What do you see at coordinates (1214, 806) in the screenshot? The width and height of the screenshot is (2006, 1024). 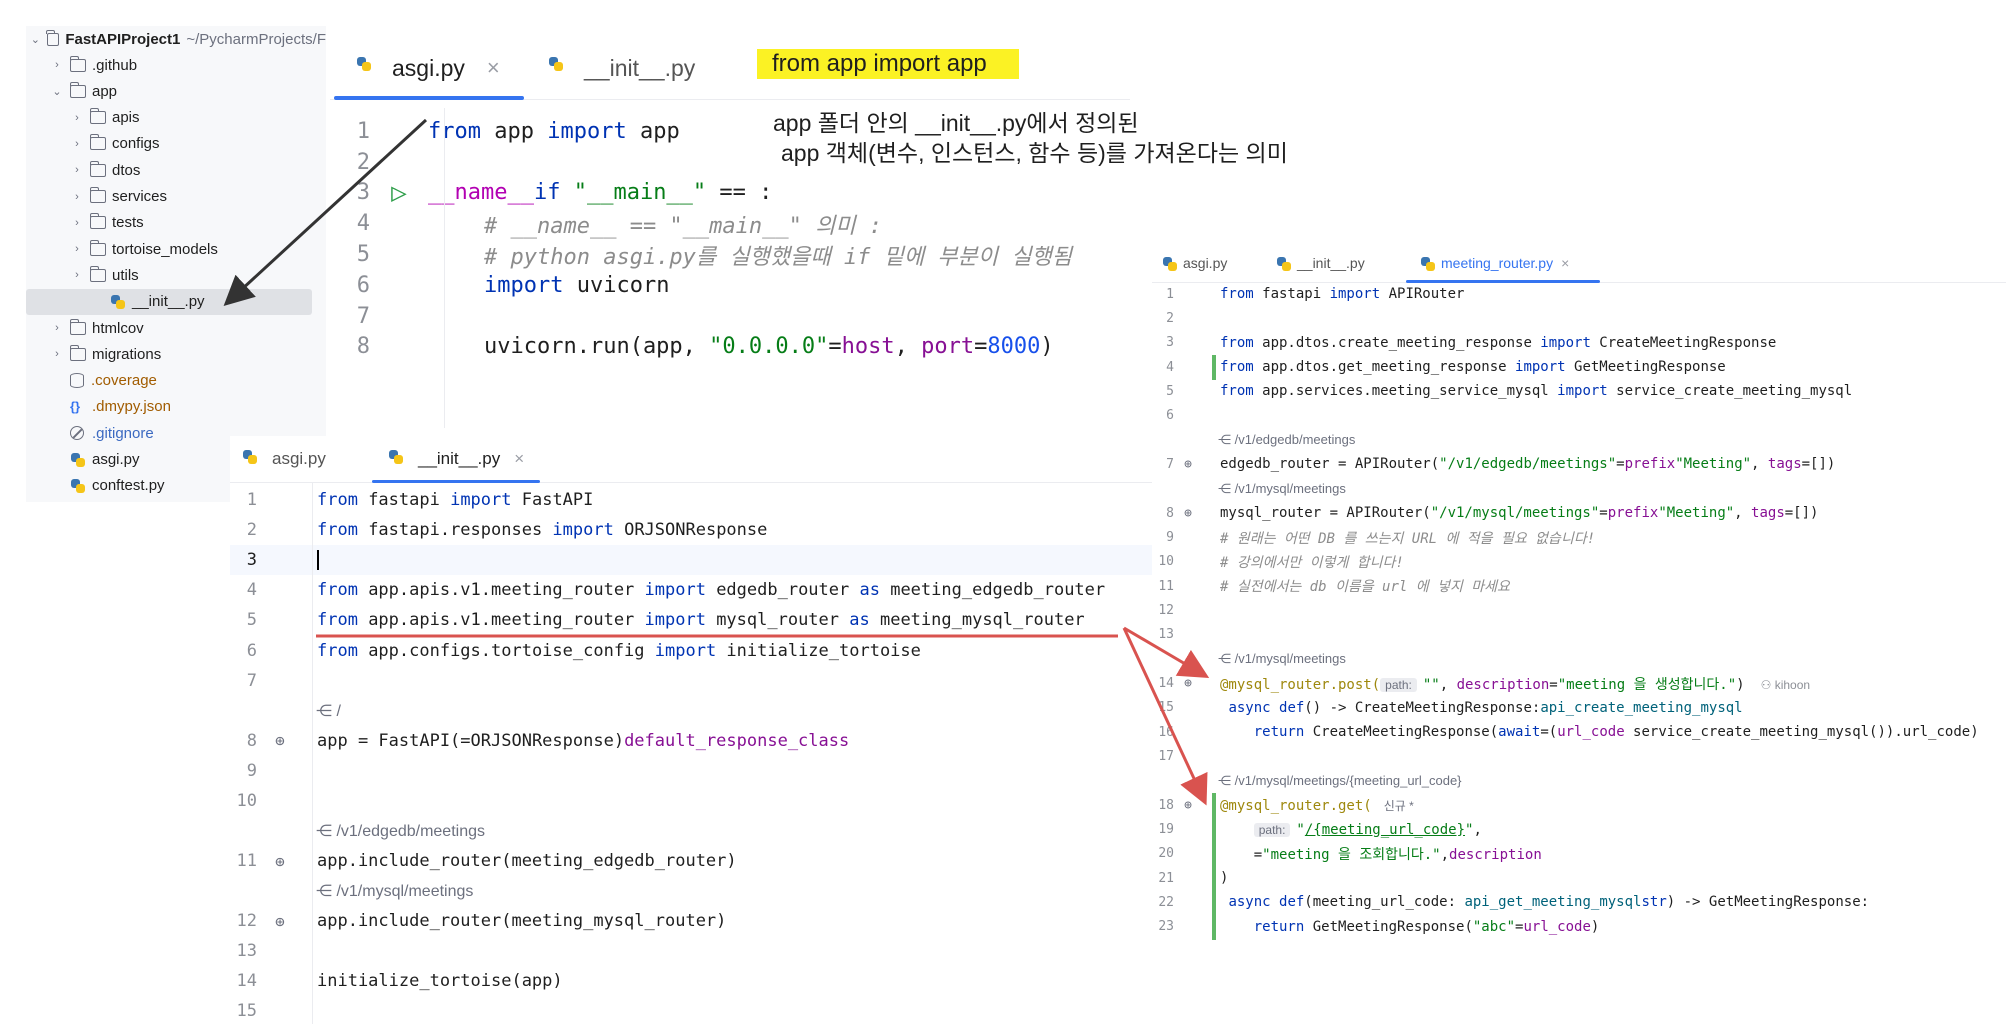 I see `change-marker` at bounding box center [1214, 806].